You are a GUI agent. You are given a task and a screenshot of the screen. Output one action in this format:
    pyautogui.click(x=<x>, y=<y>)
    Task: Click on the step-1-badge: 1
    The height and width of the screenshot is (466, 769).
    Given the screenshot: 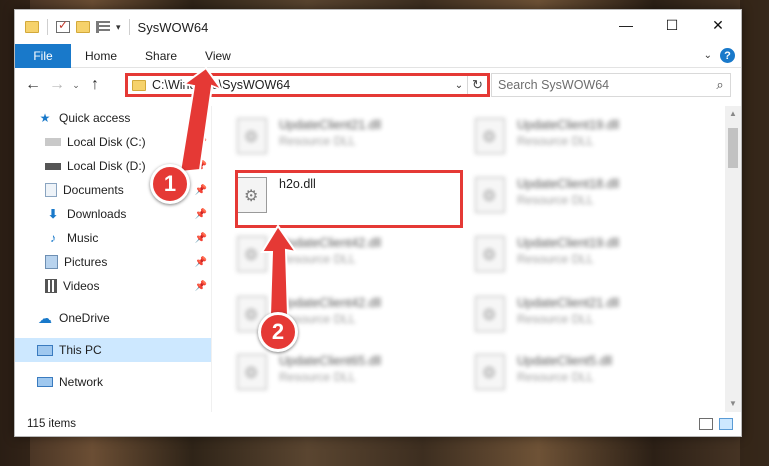 What is the action you would take?
    pyautogui.click(x=170, y=184)
    